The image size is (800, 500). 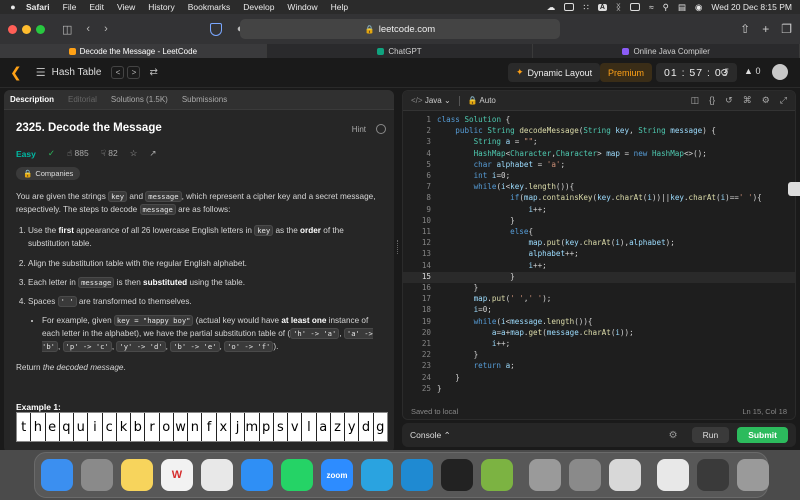 I want to click on menu-file: File, so click(x=70, y=7).